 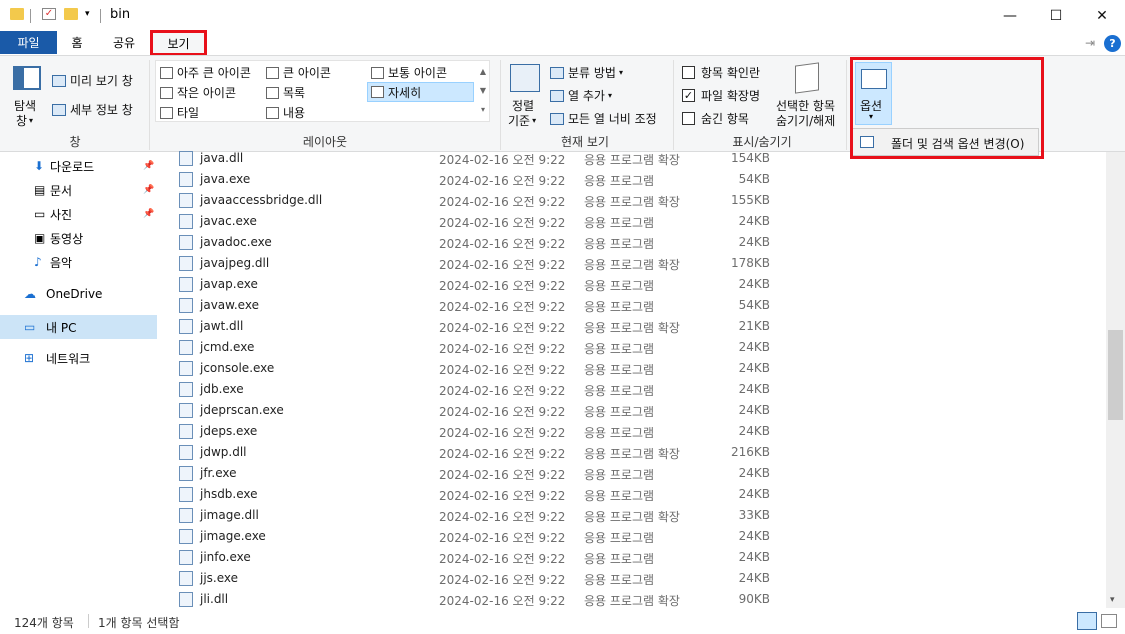 I want to click on minimize-button: —, so click(x=1010, y=15).